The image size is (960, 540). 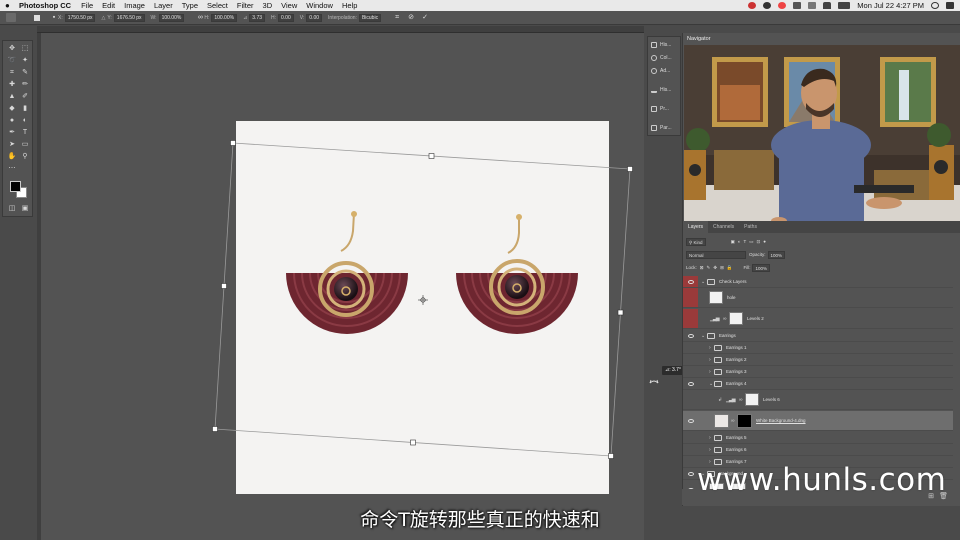 What do you see at coordinates (750, 242) in the screenshot?
I see `filter-type-icons: ▣◐T▭⊡●` at bounding box center [750, 242].